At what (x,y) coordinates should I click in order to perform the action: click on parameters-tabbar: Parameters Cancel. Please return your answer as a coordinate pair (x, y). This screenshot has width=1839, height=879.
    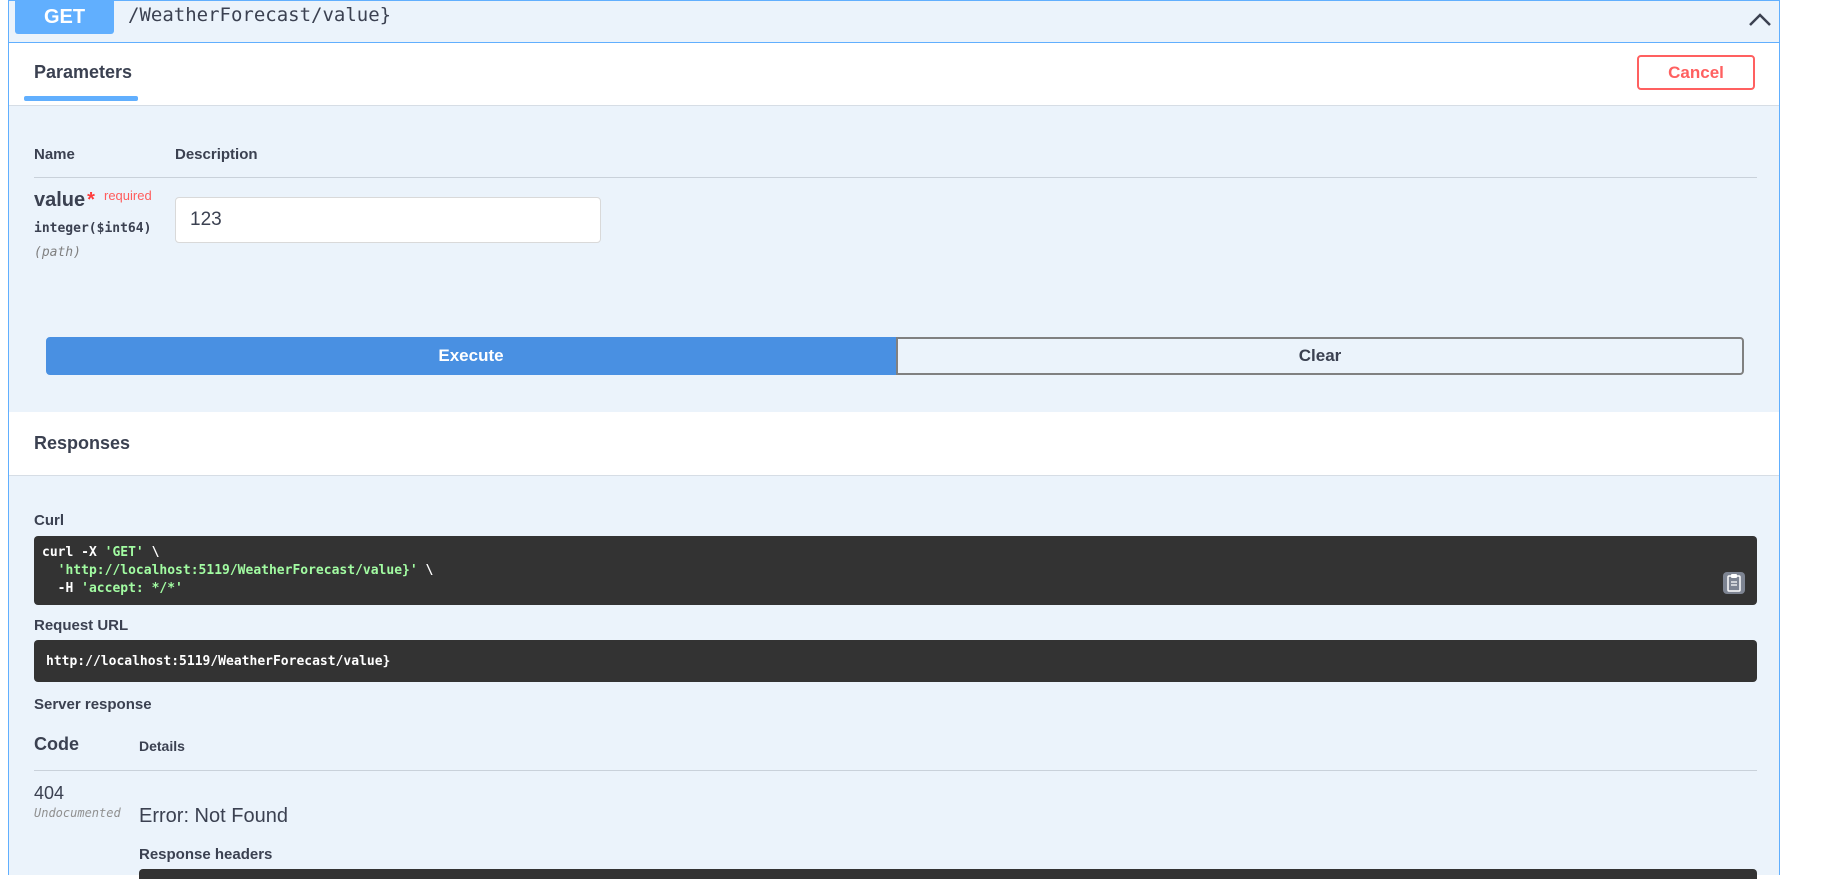
    Looking at the image, I should click on (894, 74).